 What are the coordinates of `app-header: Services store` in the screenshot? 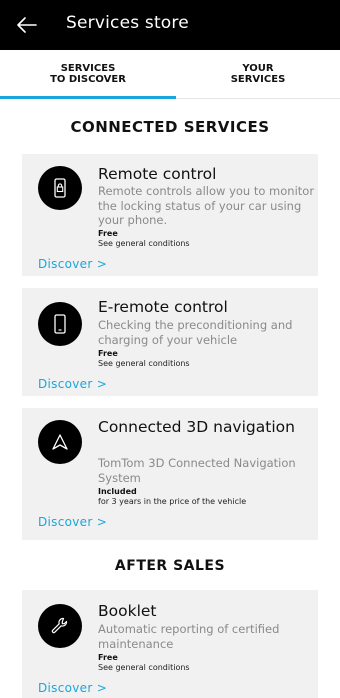 It's located at (170, 25).